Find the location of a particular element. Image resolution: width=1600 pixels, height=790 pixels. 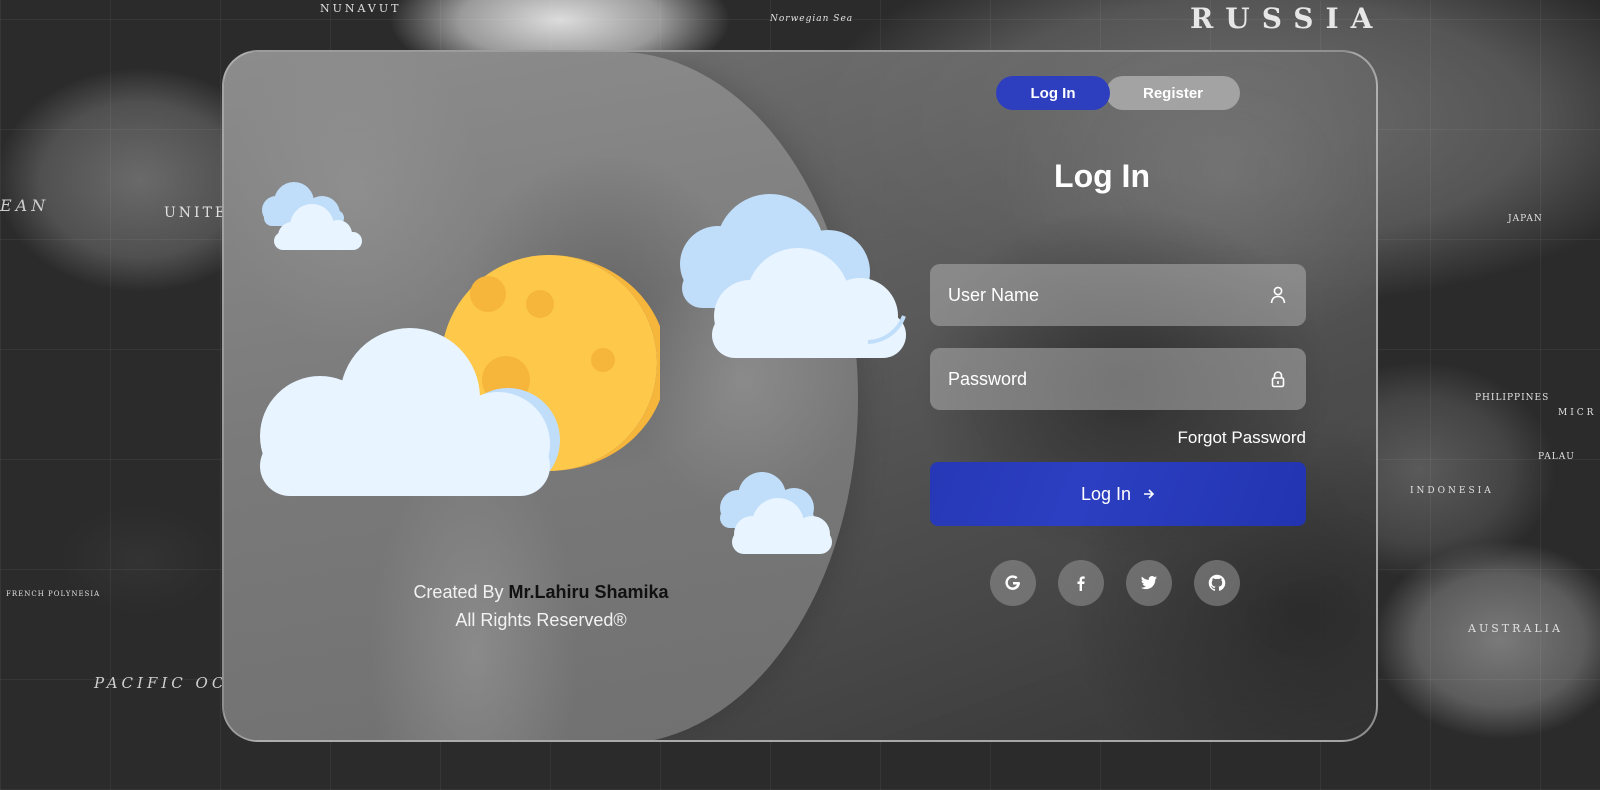

toggle-register-button: Register is located at coordinates (1173, 93).